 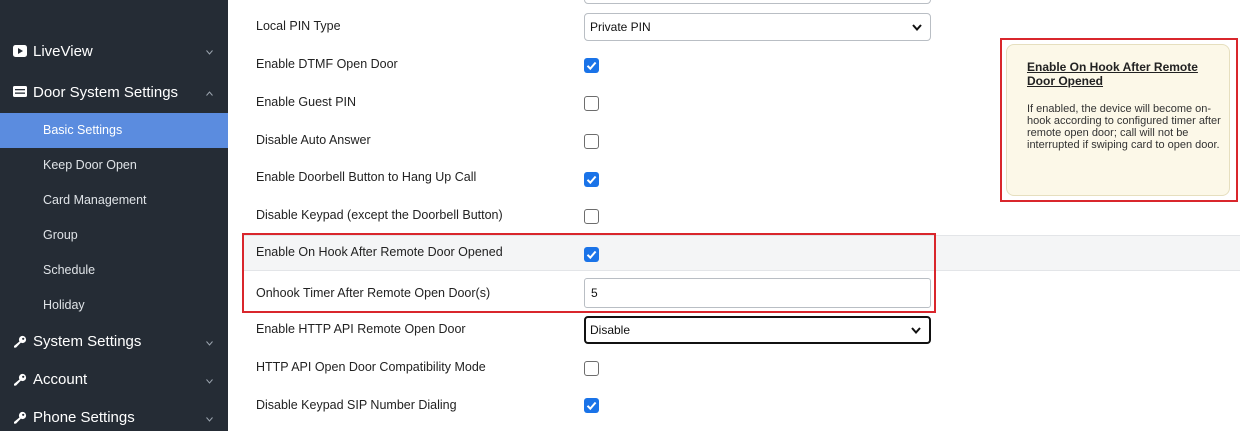 I want to click on enable-http-api-select: Disable, so click(x=757, y=330).